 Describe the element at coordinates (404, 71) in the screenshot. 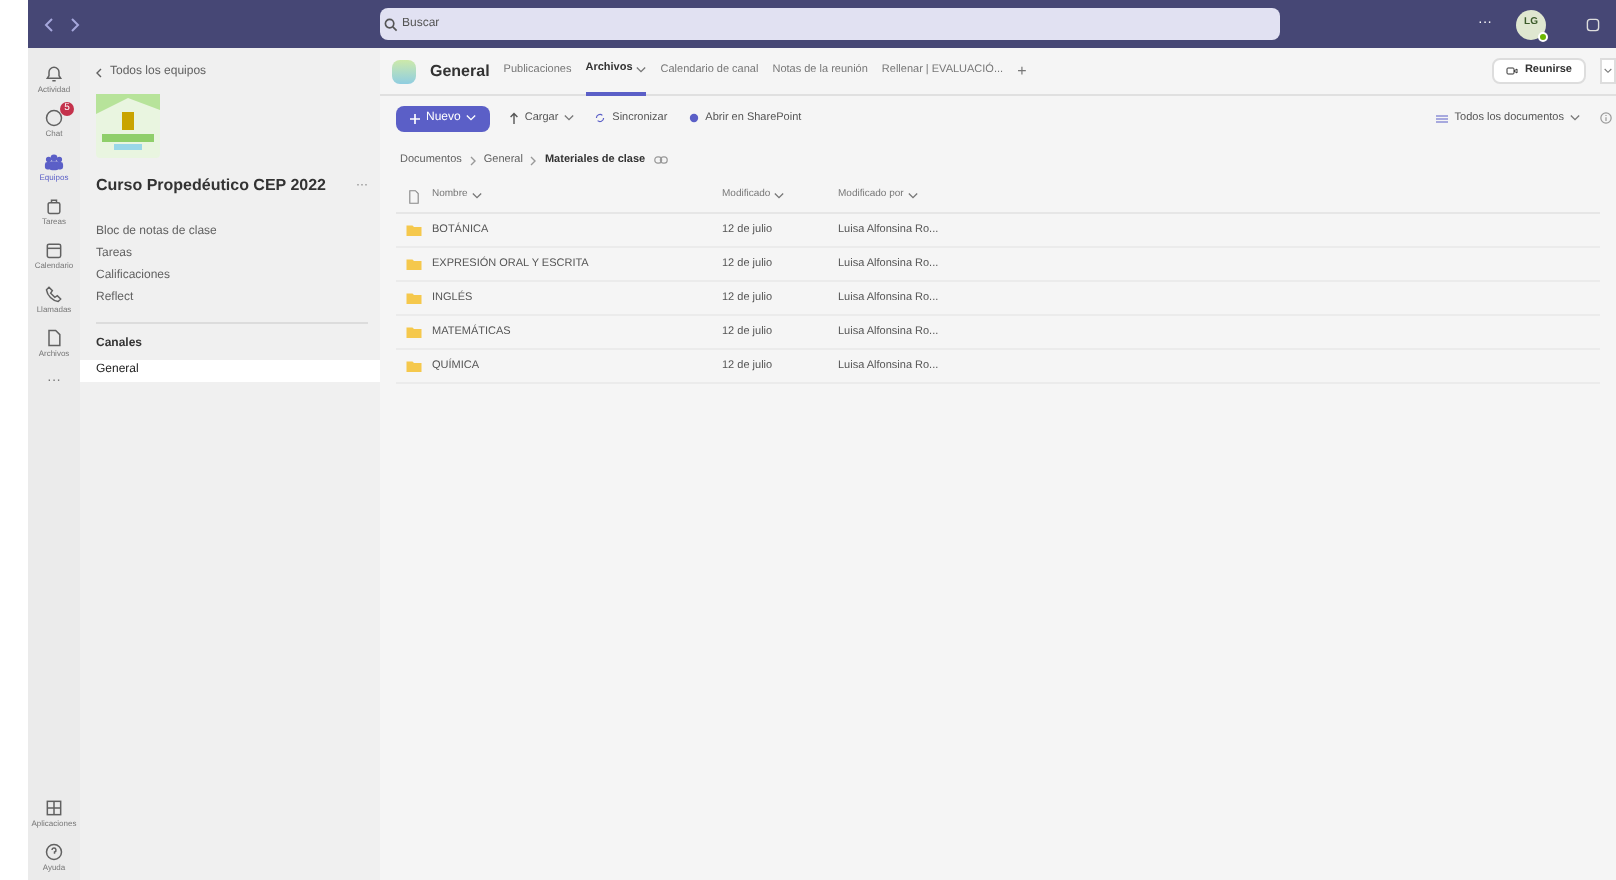

I see `channel-logo` at that location.